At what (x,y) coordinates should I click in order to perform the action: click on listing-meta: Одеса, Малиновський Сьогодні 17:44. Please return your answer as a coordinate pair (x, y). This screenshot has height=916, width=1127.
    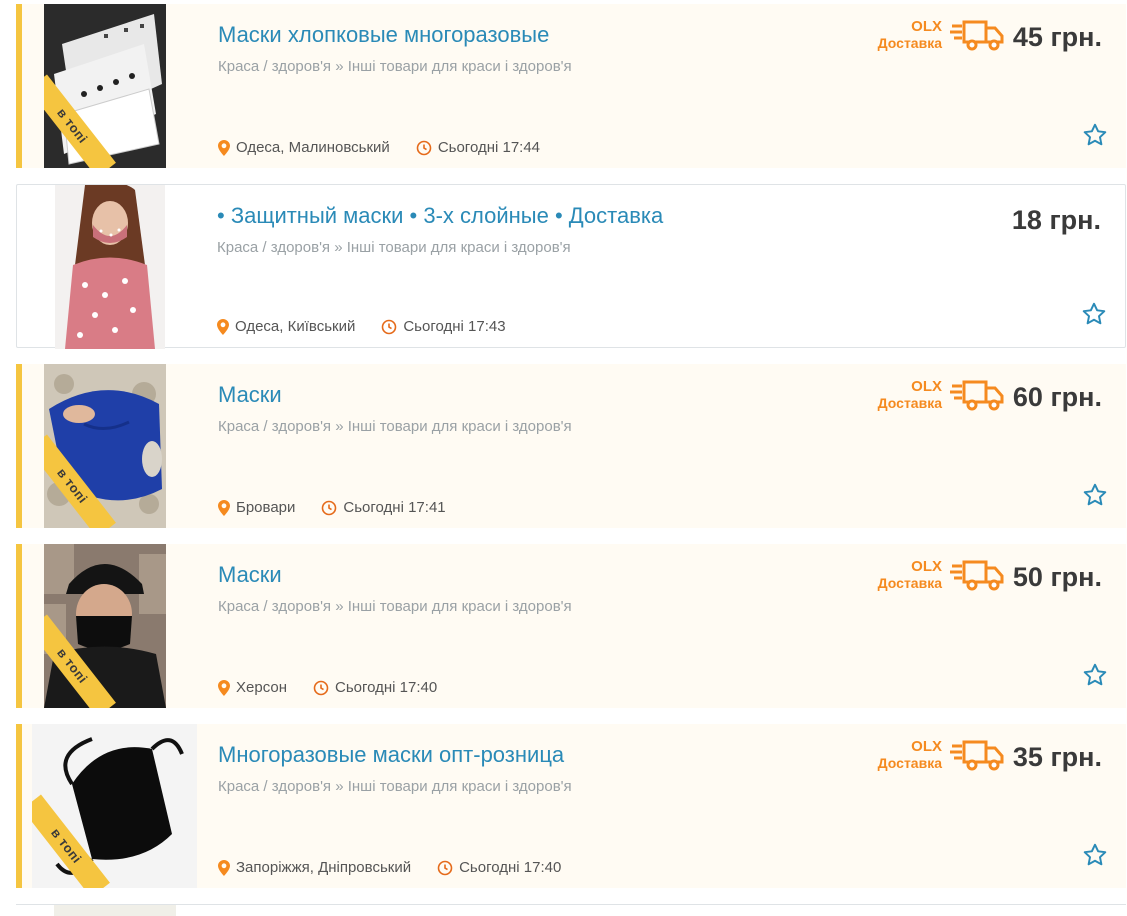
    Looking at the image, I should click on (379, 147).